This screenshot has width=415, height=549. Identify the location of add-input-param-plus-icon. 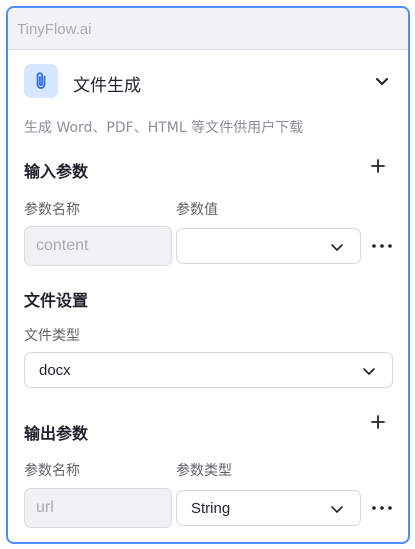
(378, 166).